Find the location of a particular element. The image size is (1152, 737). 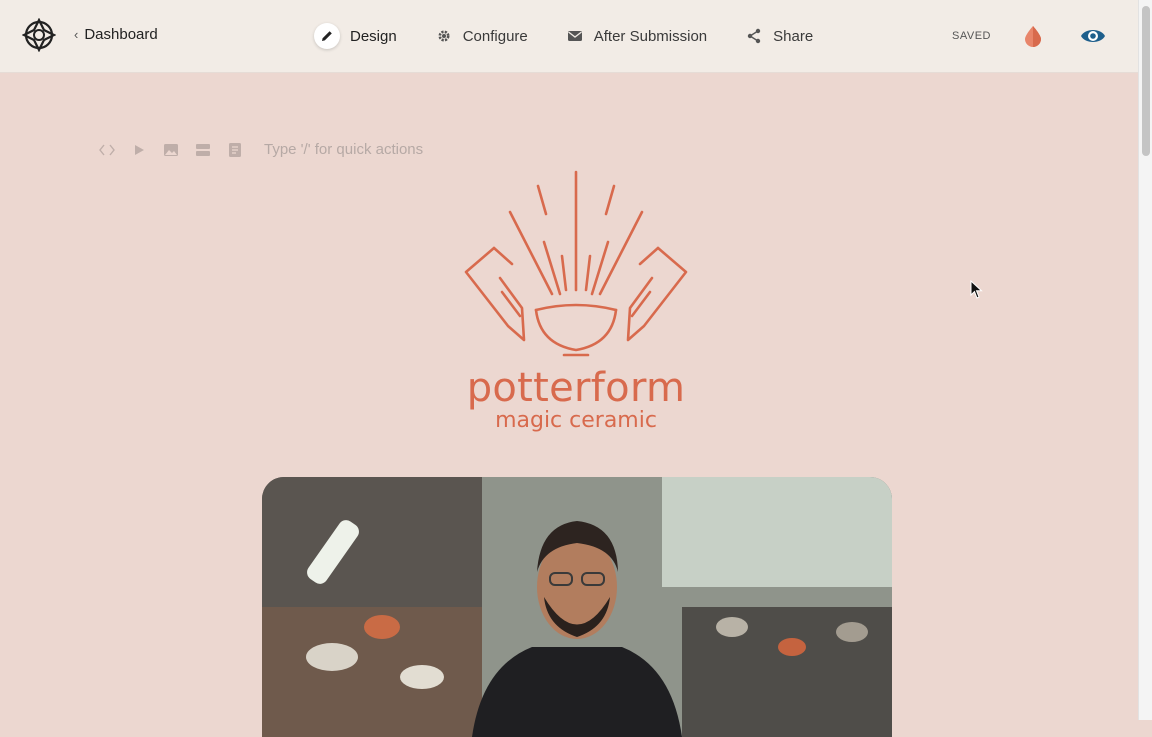

tab-label: Configure is located at coordinates (495, 36).